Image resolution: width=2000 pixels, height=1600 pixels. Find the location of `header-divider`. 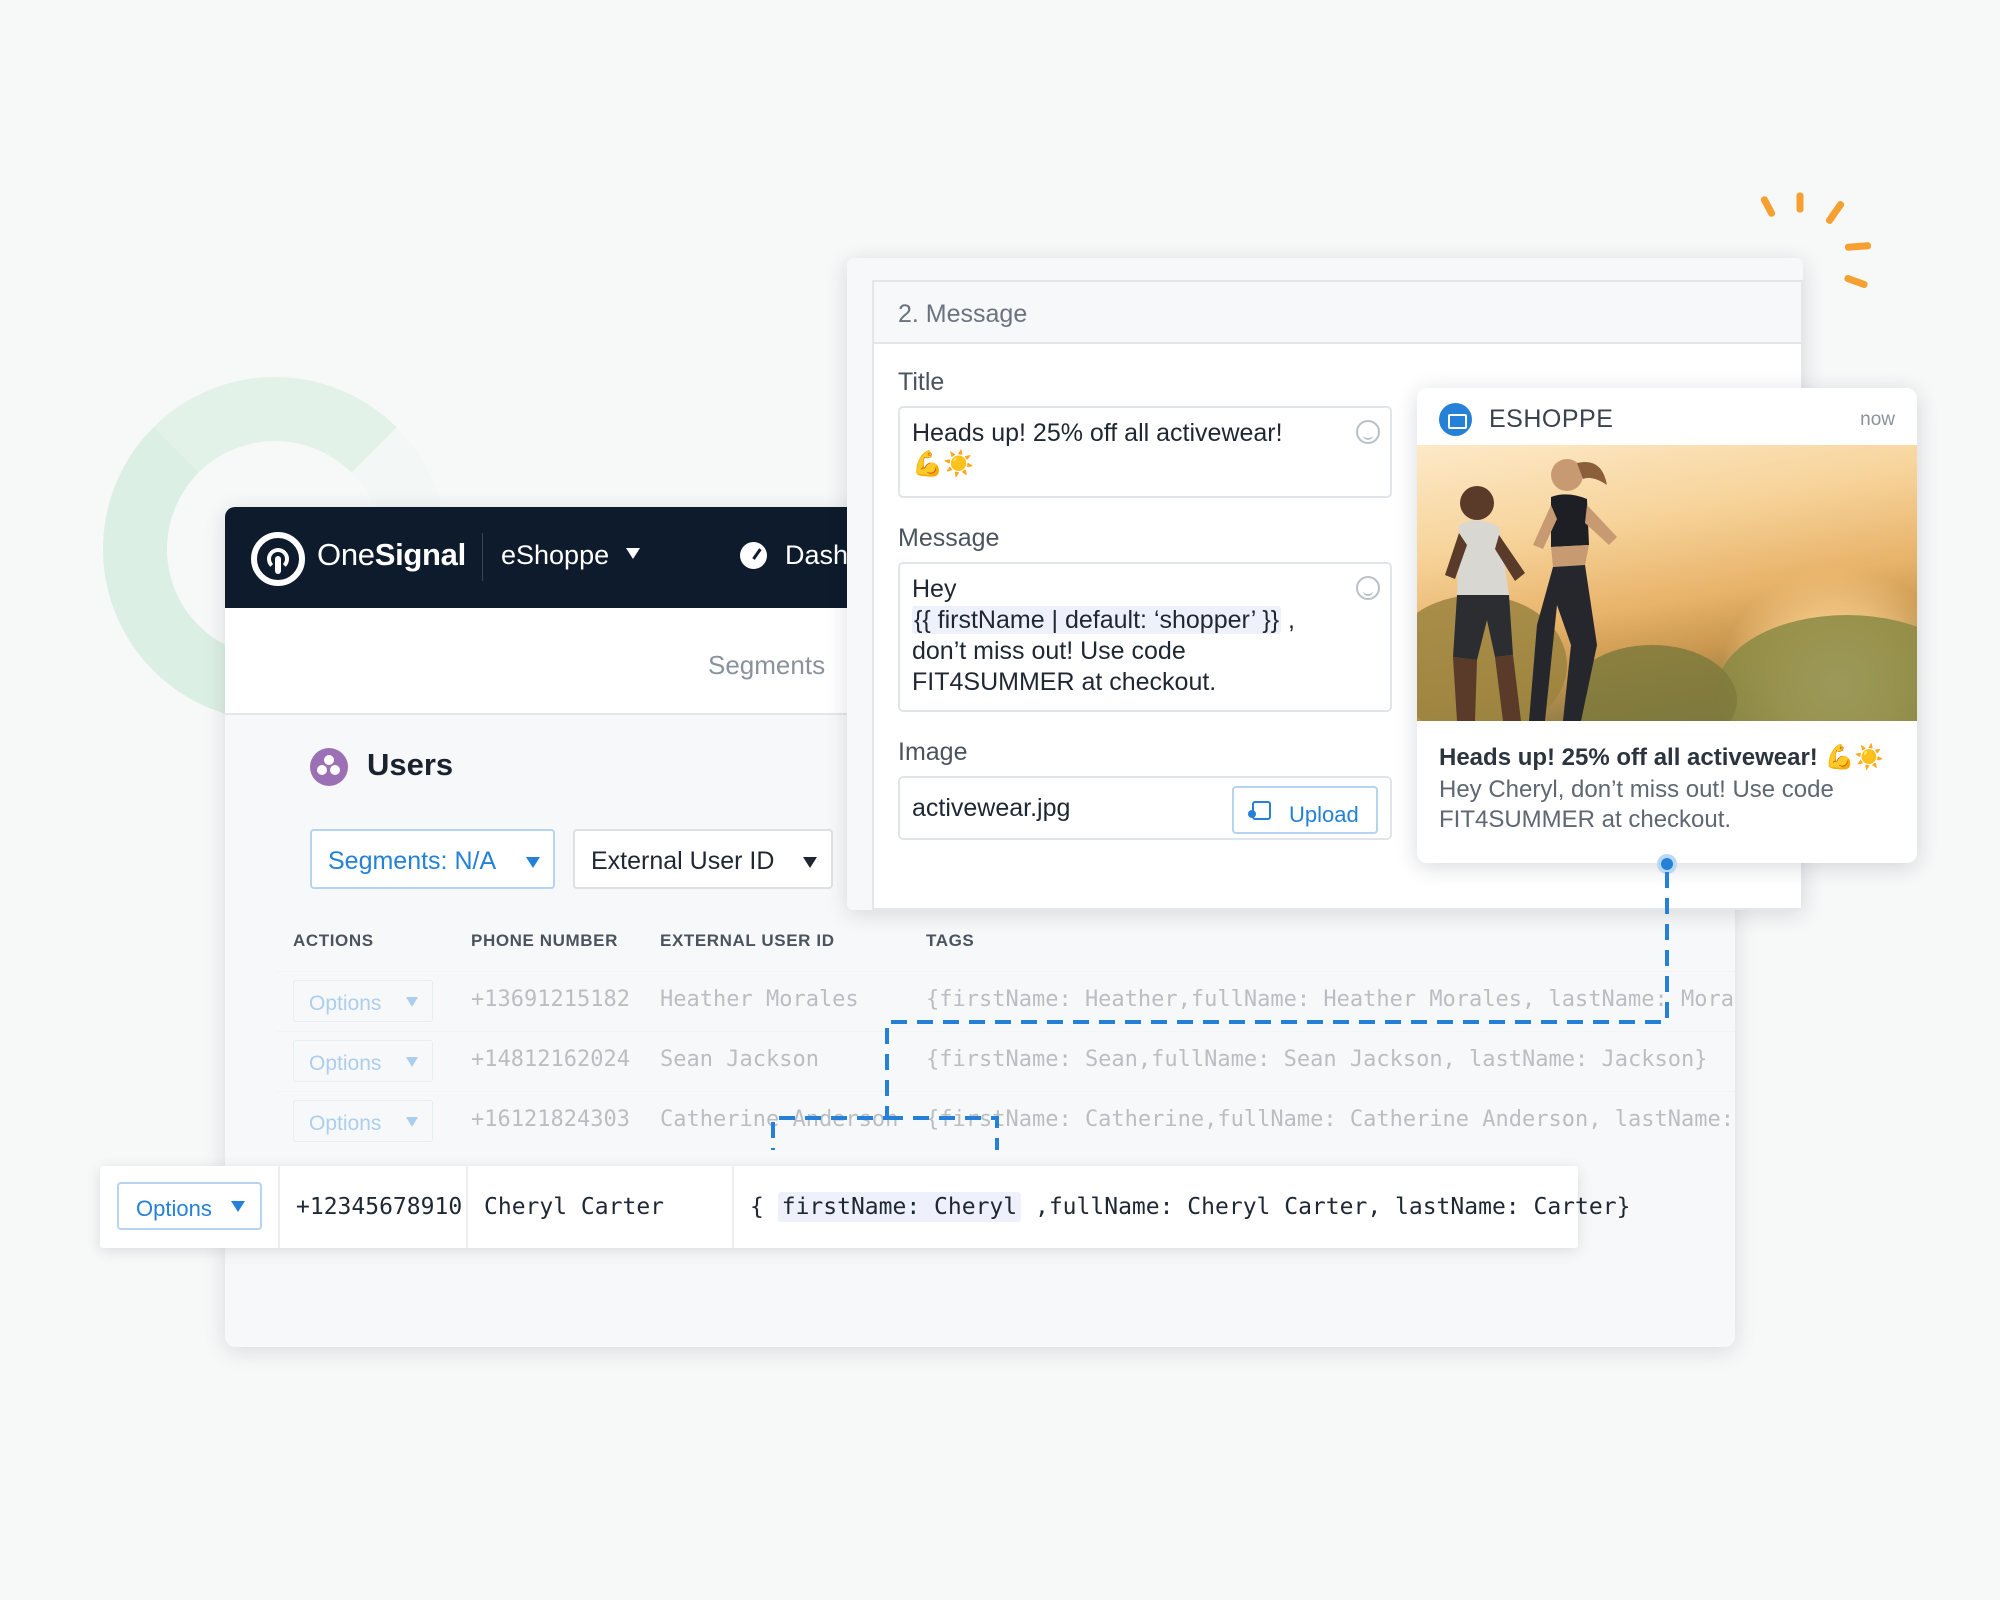

header-divider is located at coordinates (482, 557).